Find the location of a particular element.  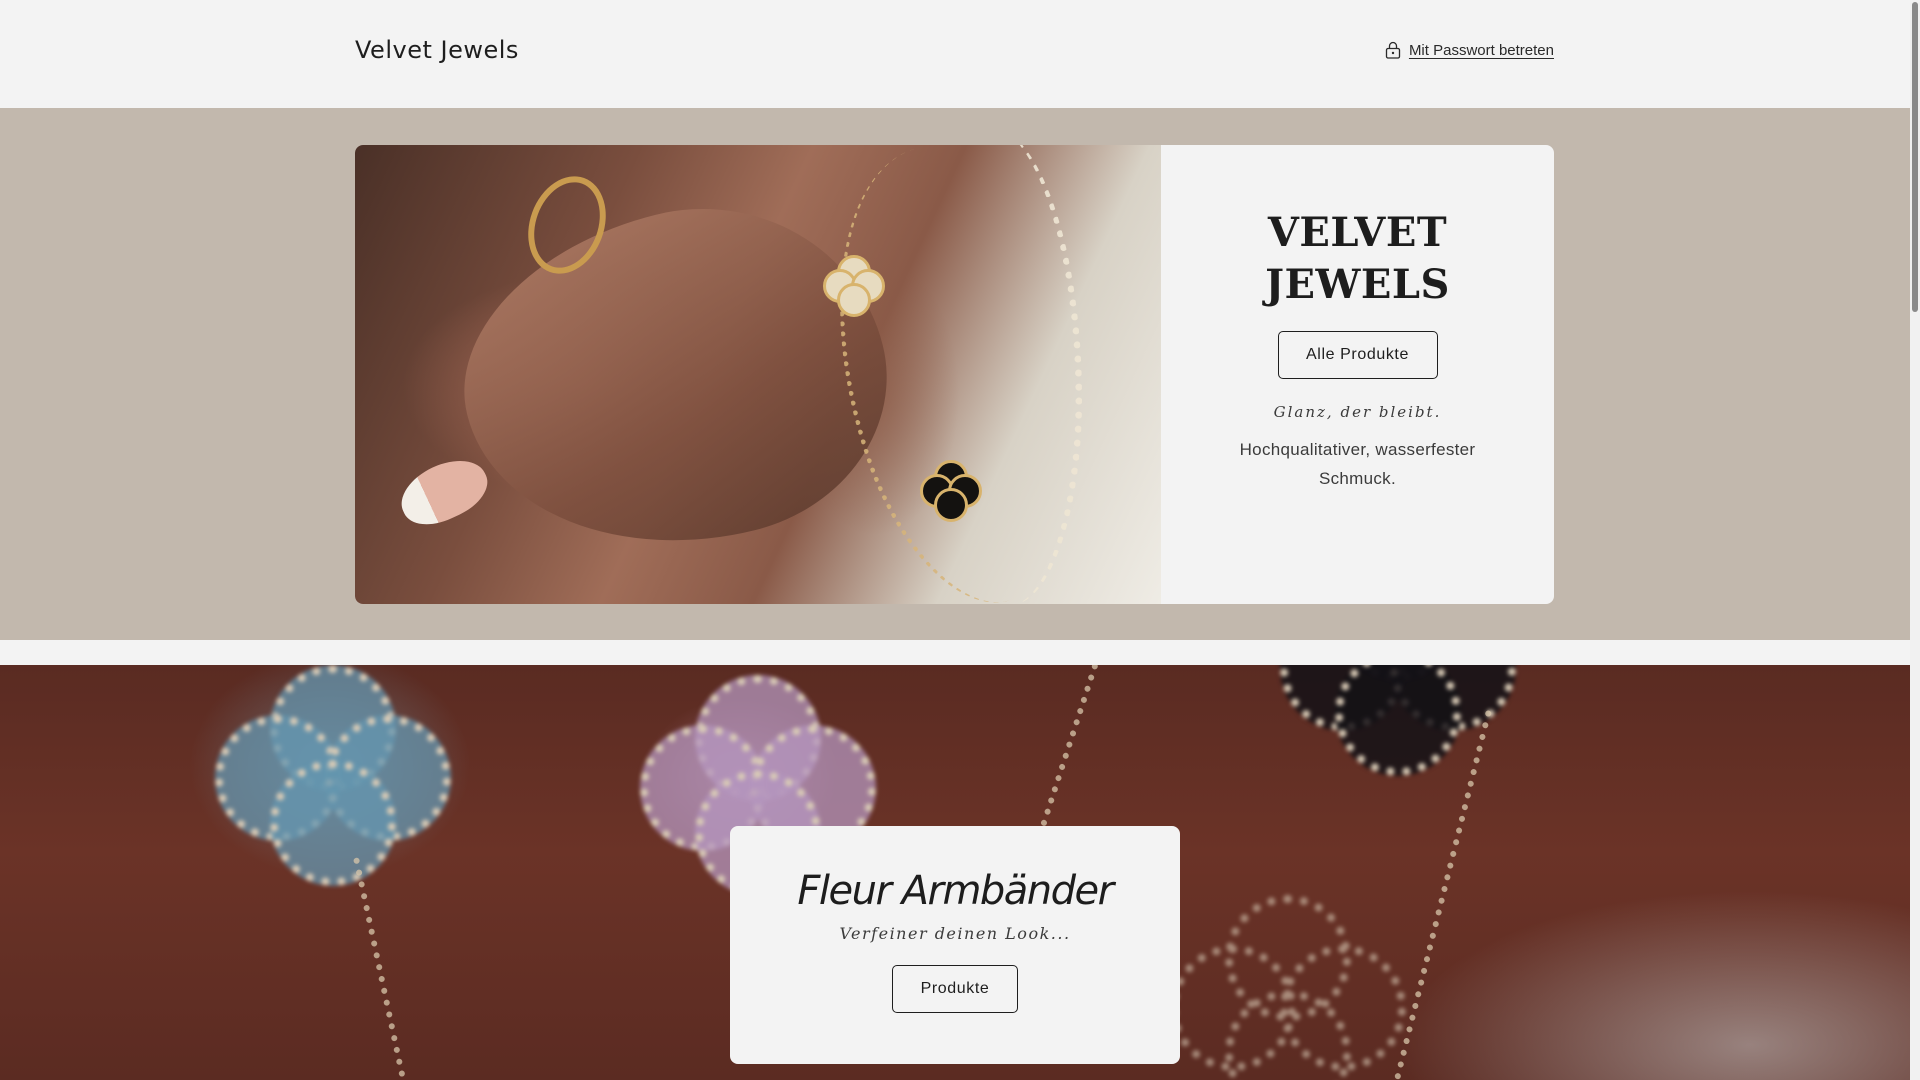

products-button: Produkte is located at coordinates (955, 989).